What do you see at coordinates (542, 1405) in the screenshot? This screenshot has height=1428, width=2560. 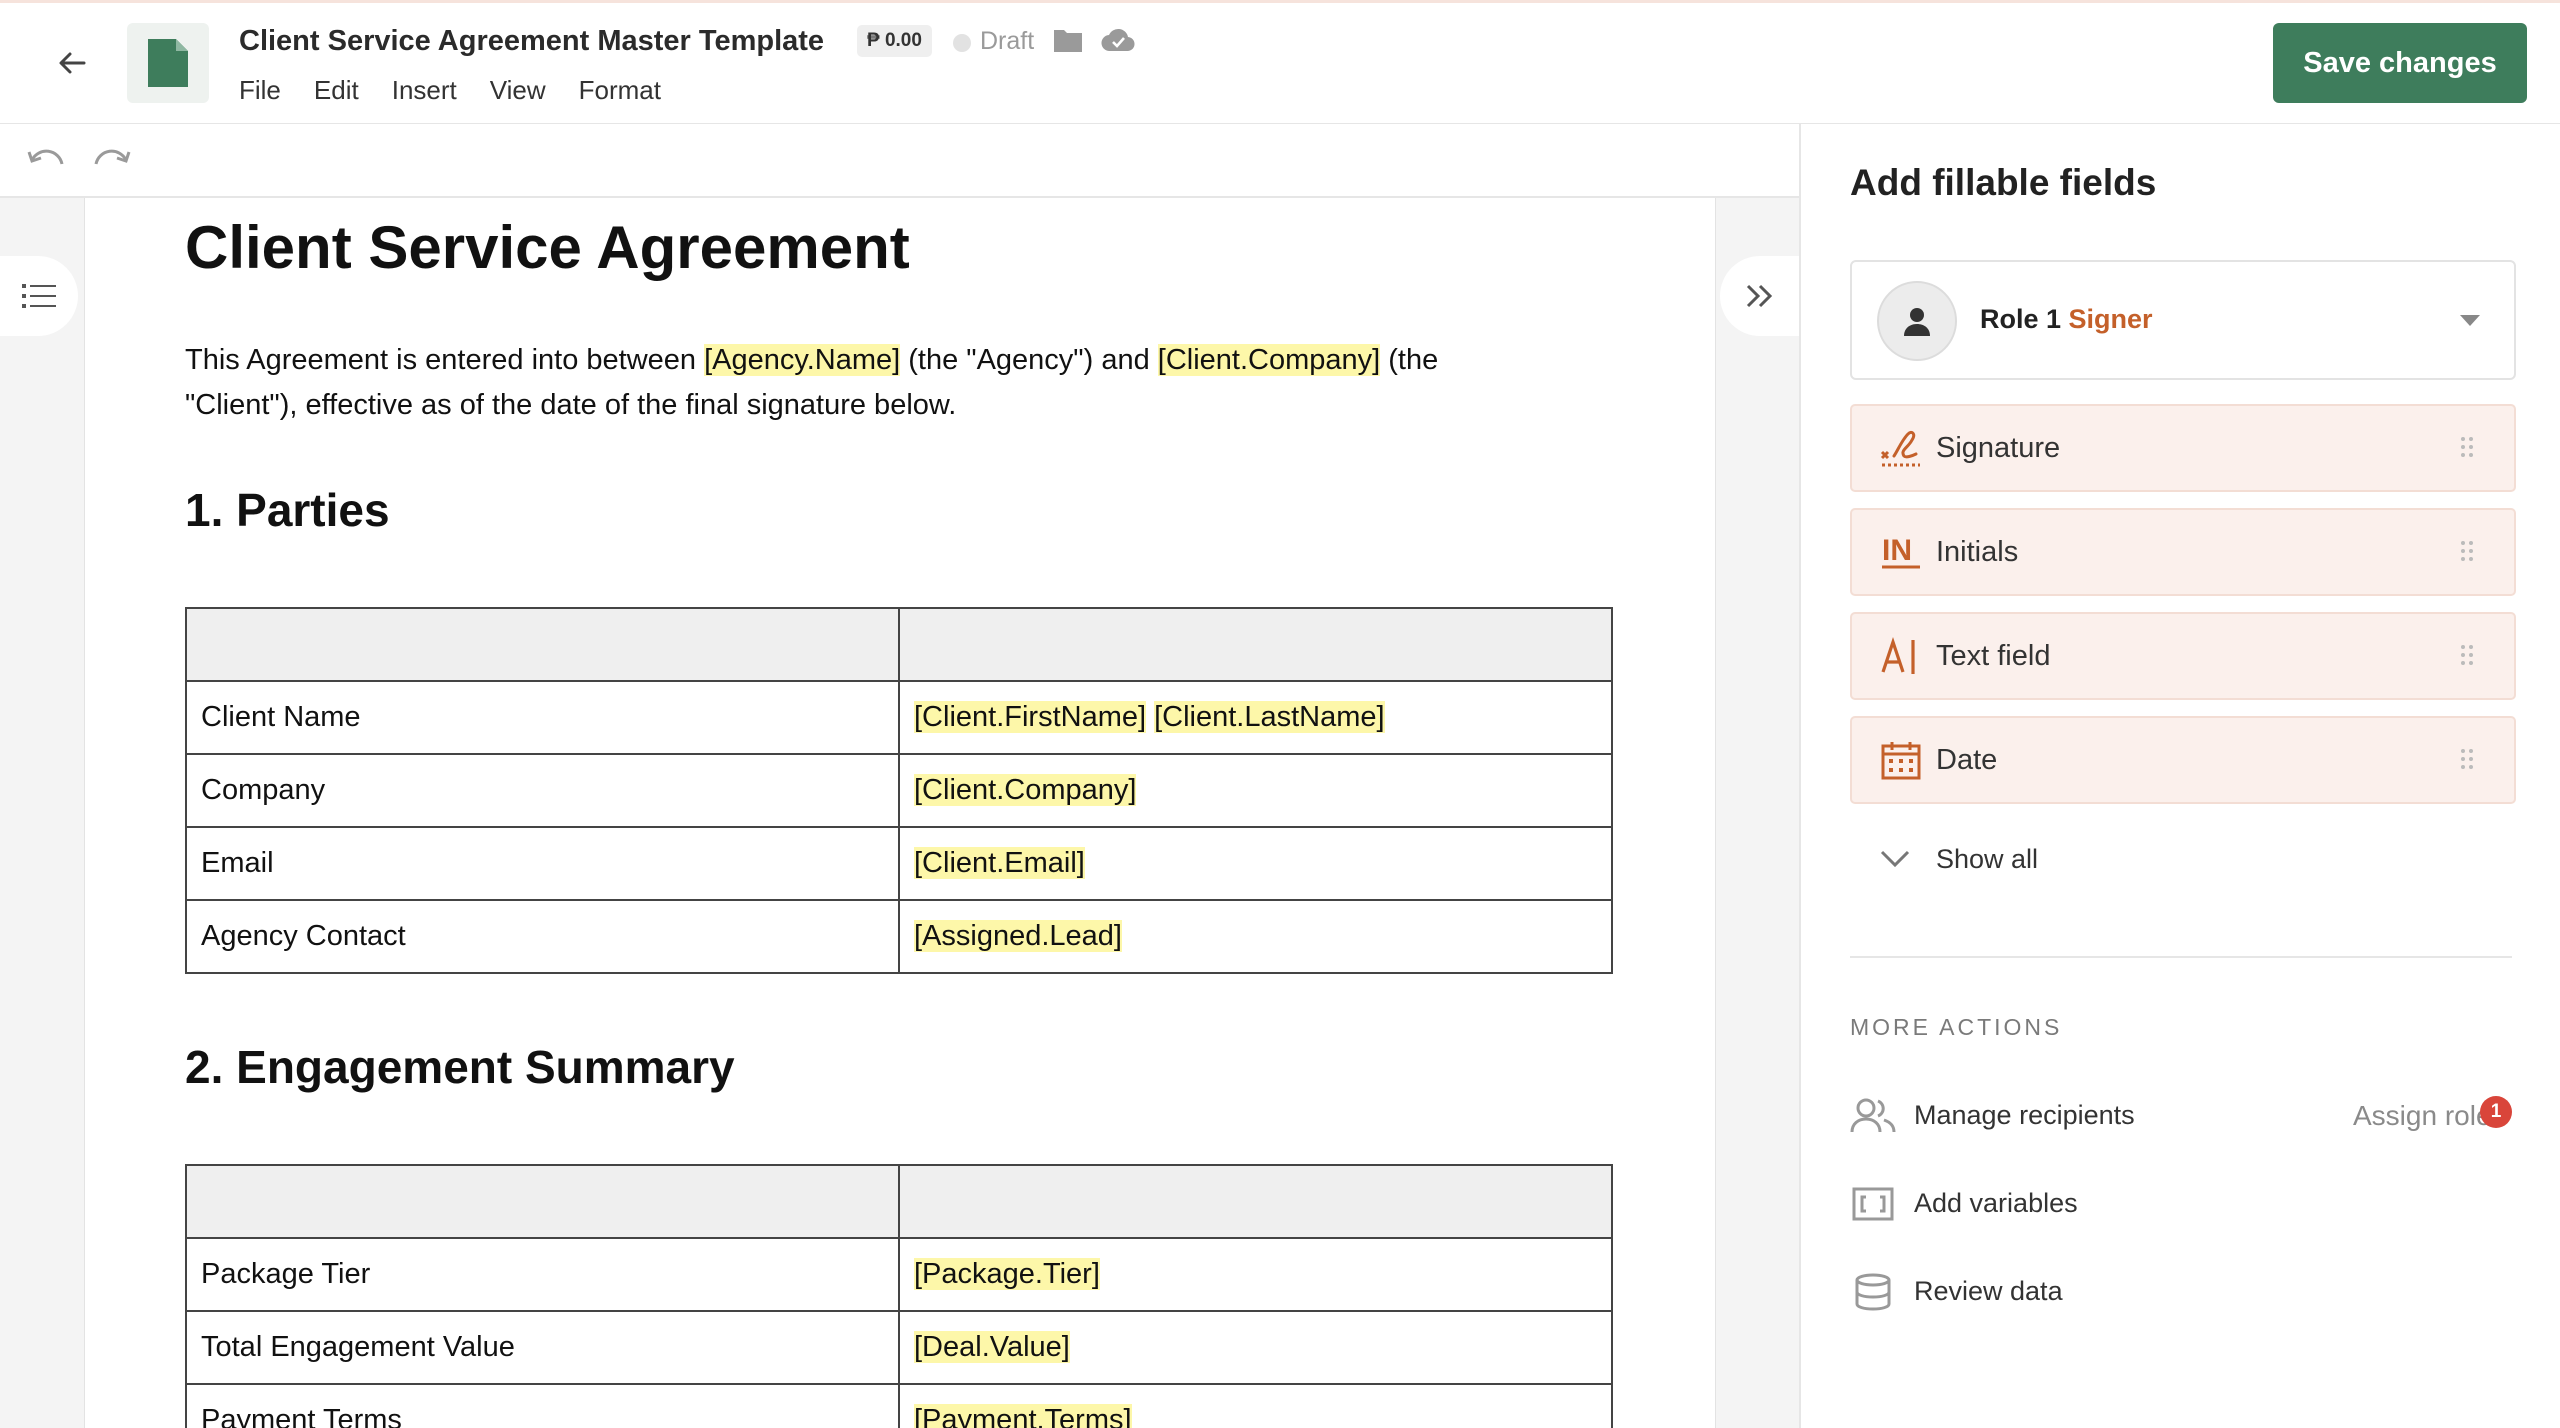 I see `table-cell-label: Payment Terms` at bounding box center [542, 1405].